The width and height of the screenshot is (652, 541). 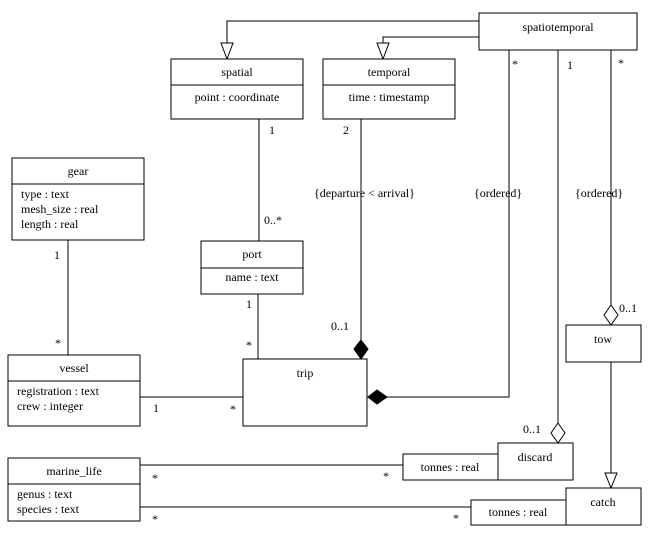 I want to click on class-attribute: genus : text, so click(x=45, y=494).